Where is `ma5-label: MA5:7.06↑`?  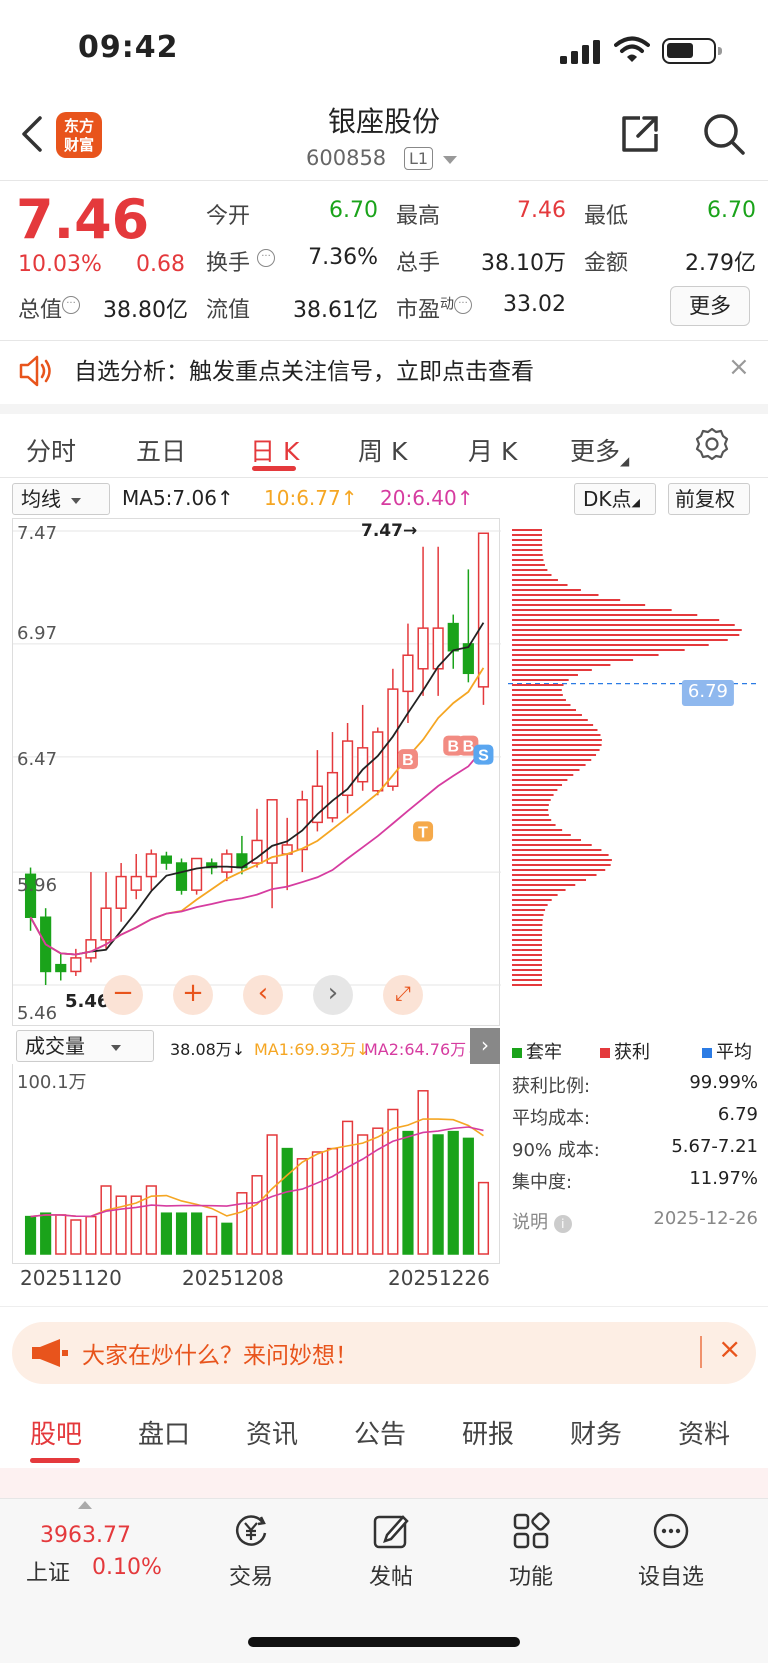 ma5-label: MA5:7.06↑ is located at coordinates (178, 498).